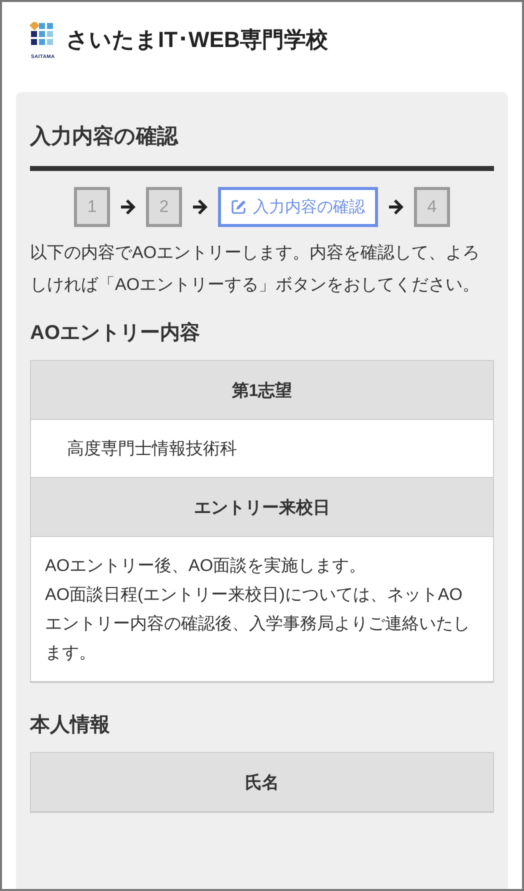 Image resolution: width=524 pixels, height=891 pixels. What do you see at coordinates (239, 207) in the screenshot?
I see `edit-icon` at bounding box center [239, 207].